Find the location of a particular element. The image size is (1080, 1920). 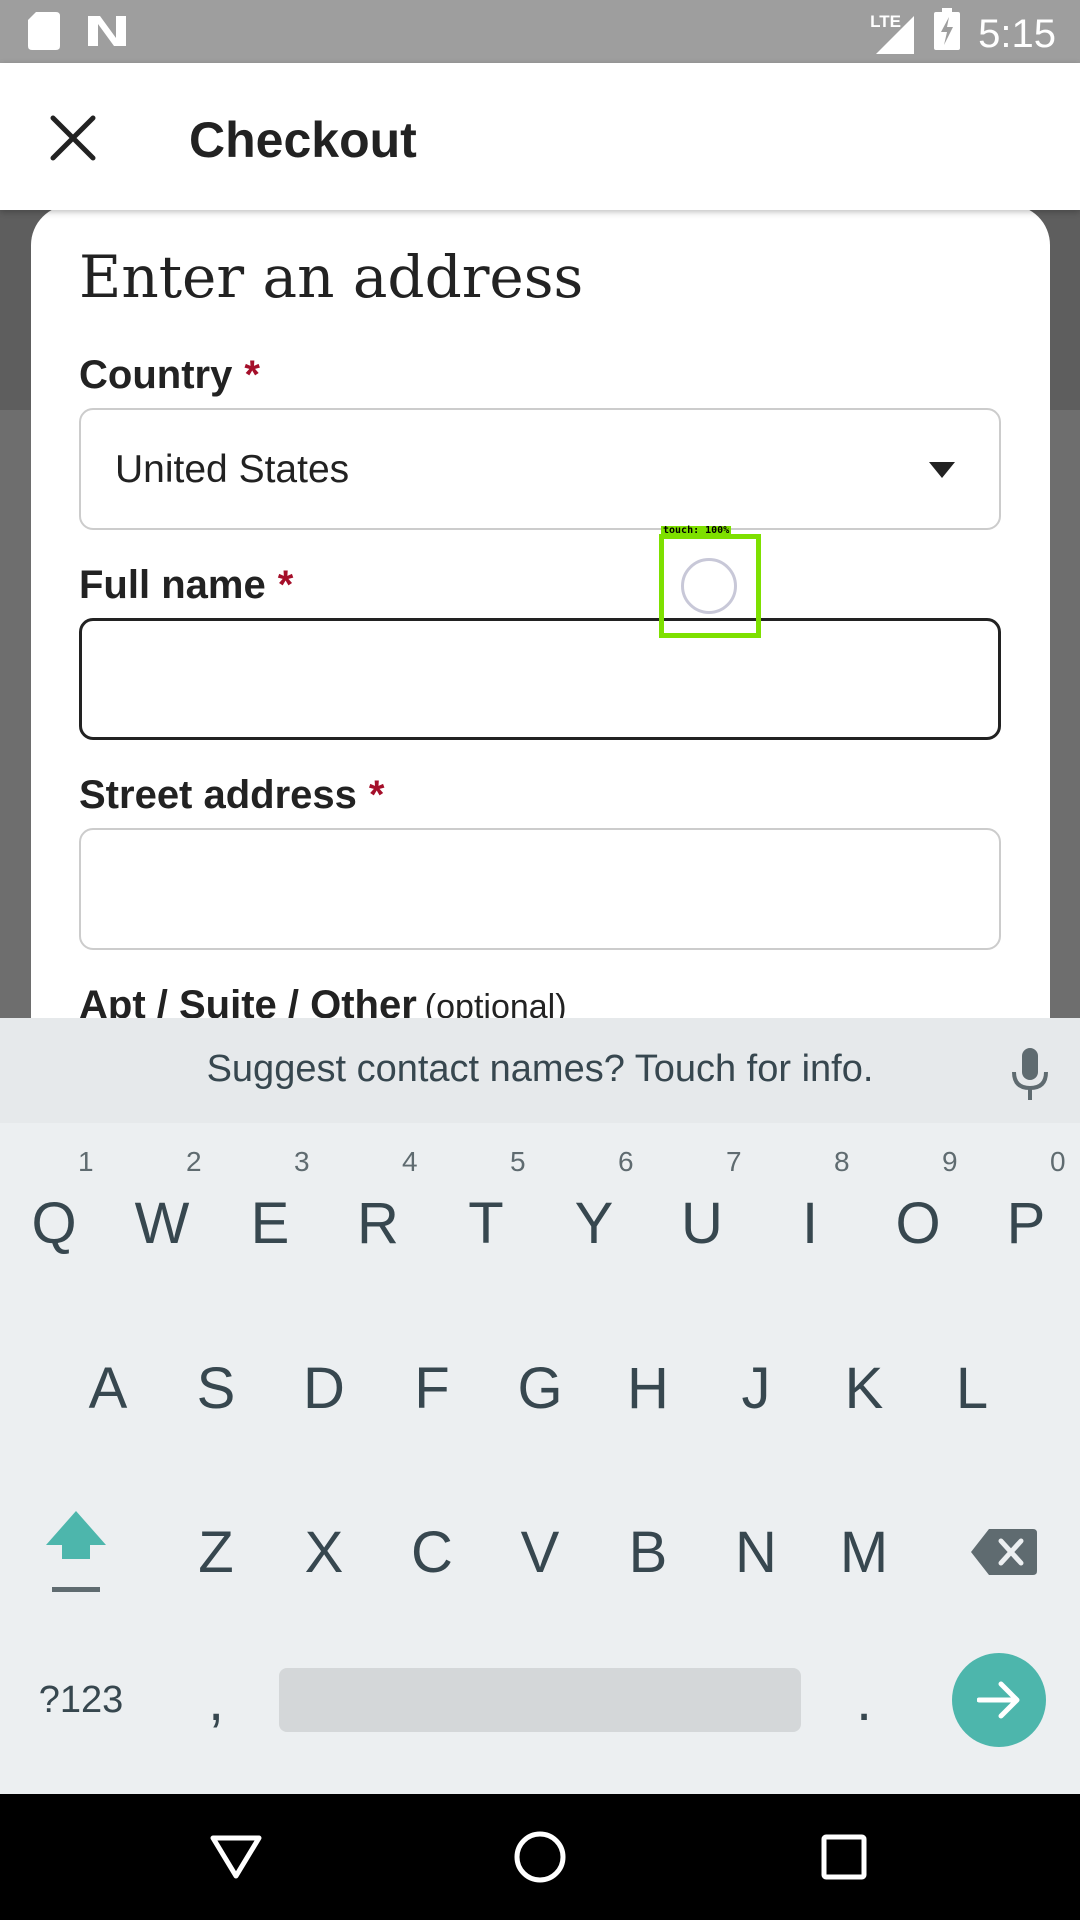

full-name-label-text: Full name is located at coordinates (172, 585).